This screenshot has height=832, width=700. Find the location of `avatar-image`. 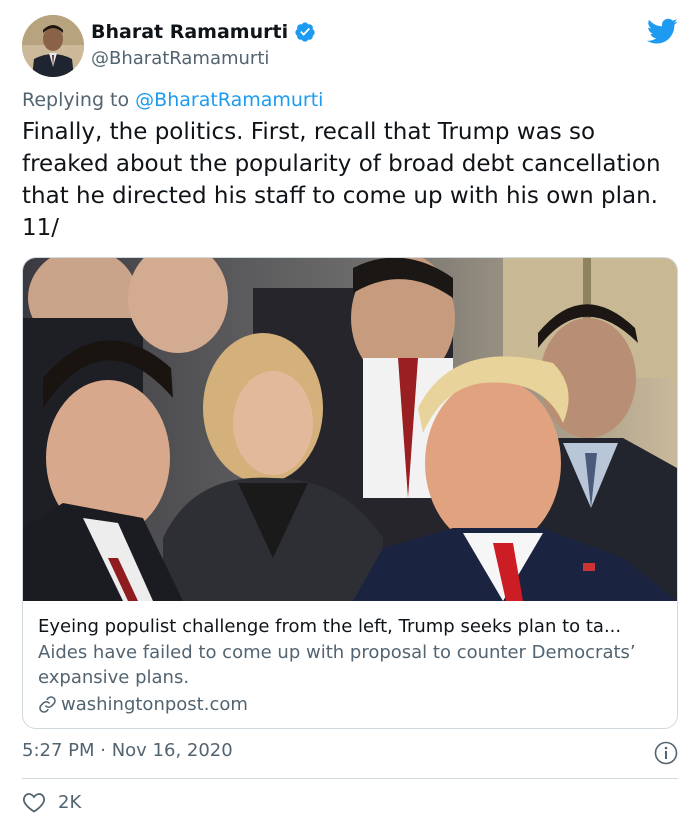

avatar-image is located at coordinates (53, 46).